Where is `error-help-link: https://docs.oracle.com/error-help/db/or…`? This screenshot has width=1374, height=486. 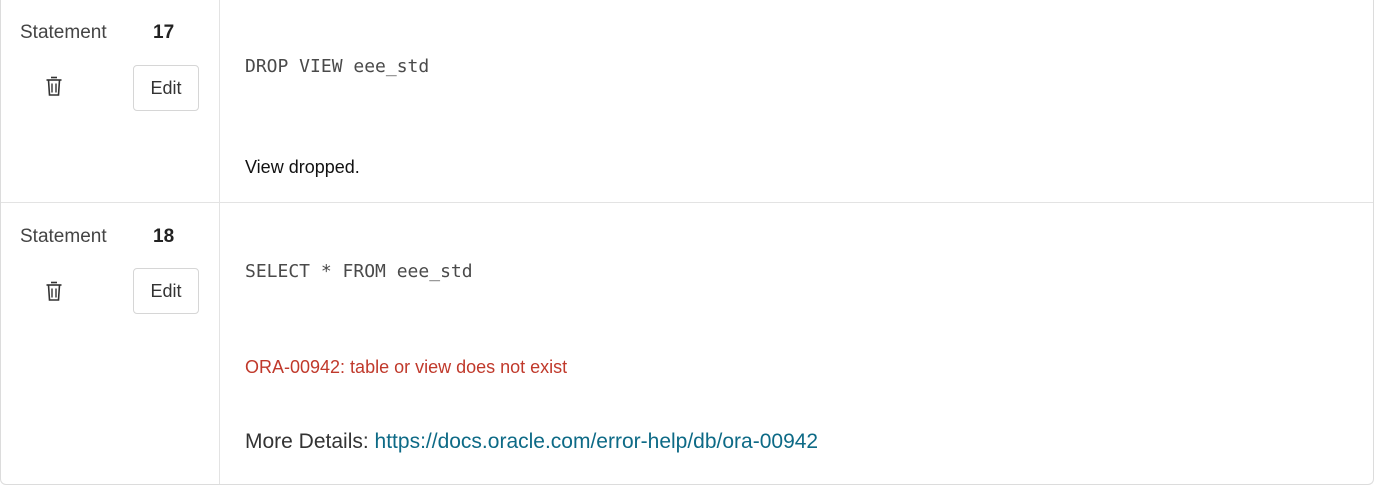 error-help-link: https://docs.oracle.com/error-help/db/or… is located at coordinates (597, 441).